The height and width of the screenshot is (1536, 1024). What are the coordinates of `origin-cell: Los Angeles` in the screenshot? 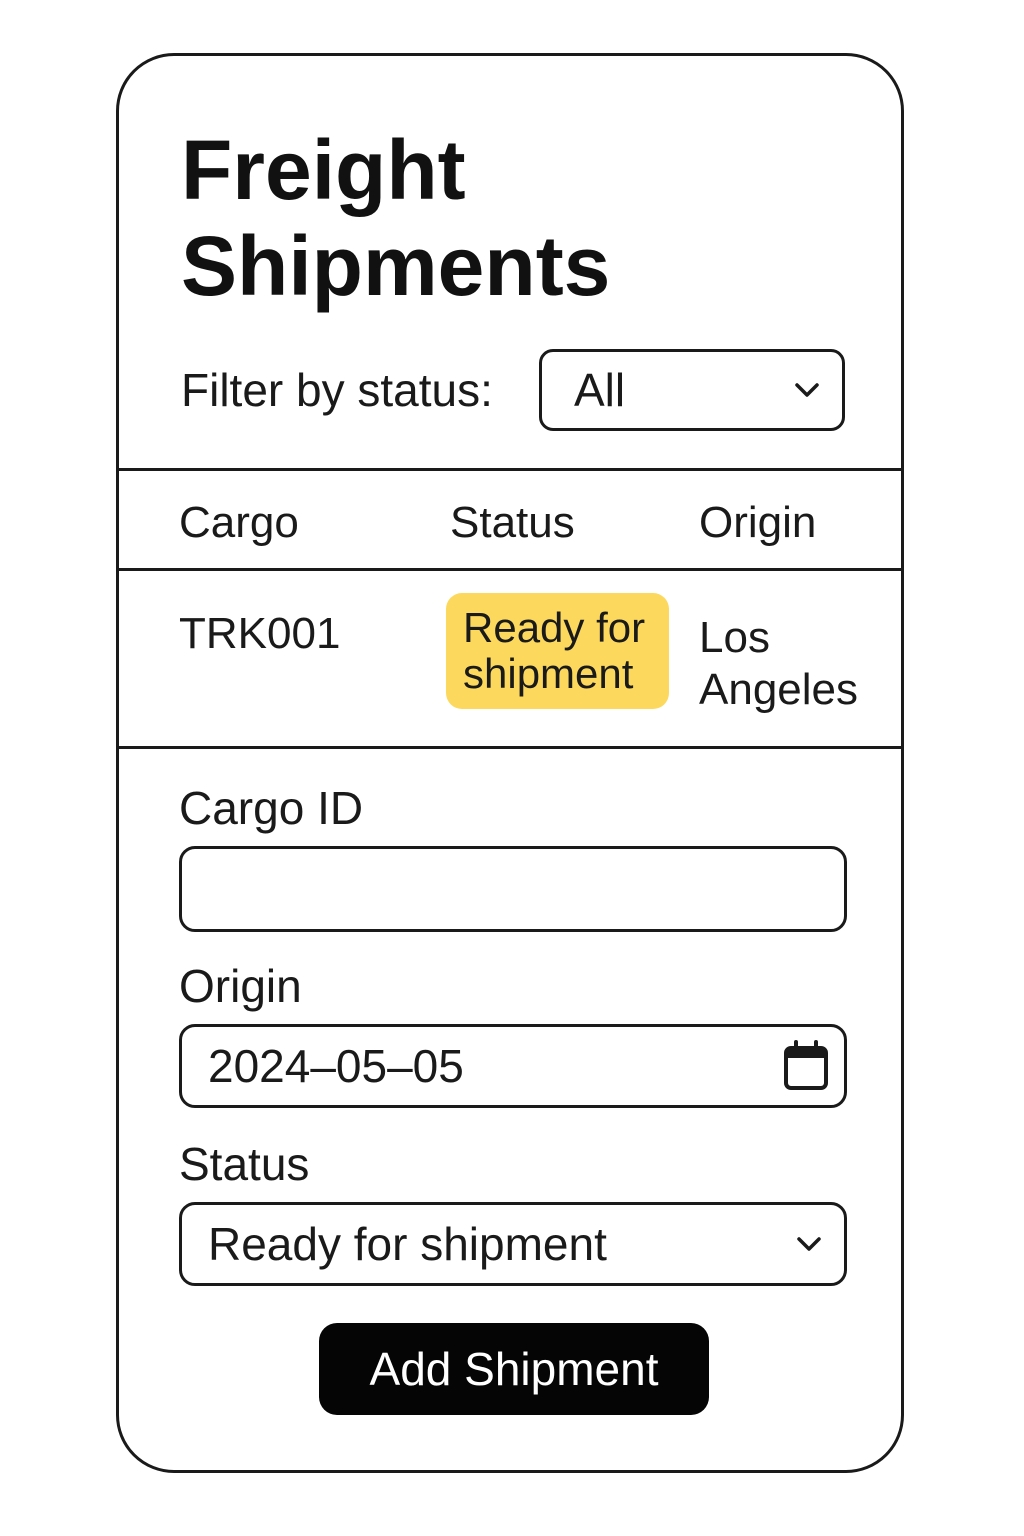 It's located at (778, 664).